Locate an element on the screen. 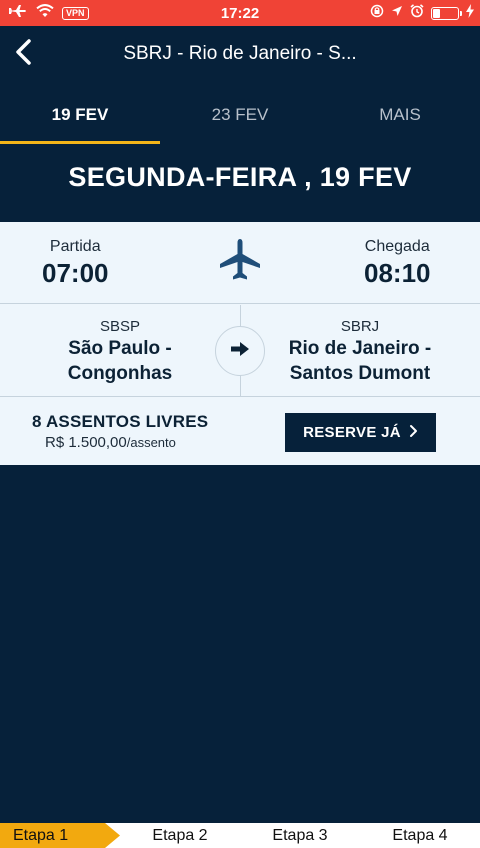 This screenshot has height=848, width=480. price-value: R$ 1.500,00 is located at coordinates (86, 442).